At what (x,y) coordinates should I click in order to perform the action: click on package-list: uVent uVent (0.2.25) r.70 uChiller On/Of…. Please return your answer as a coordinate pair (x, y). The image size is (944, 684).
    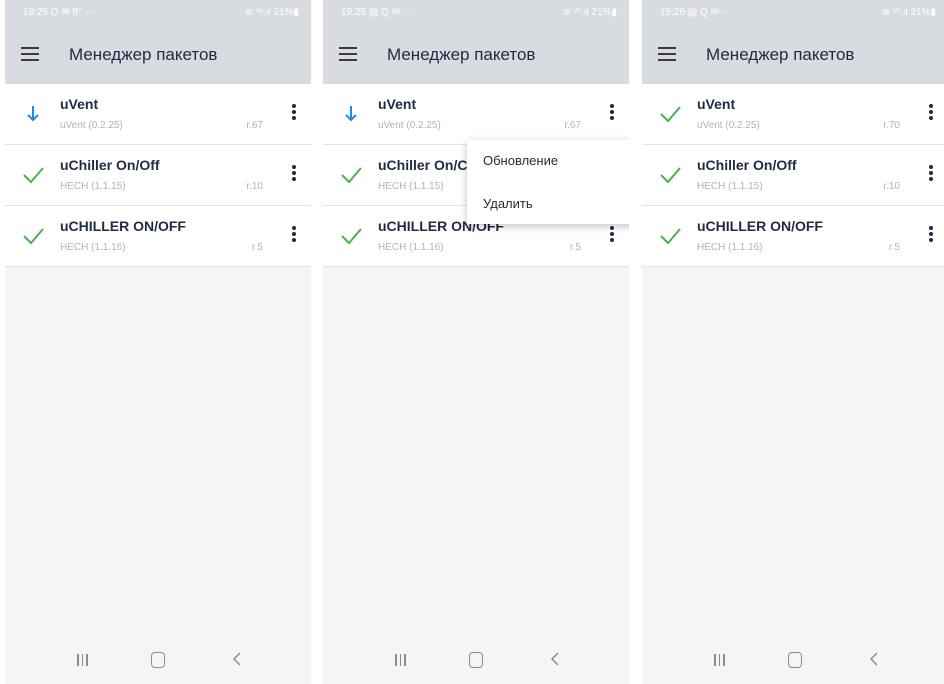
    Looking at the image, I should click on (793, 175).